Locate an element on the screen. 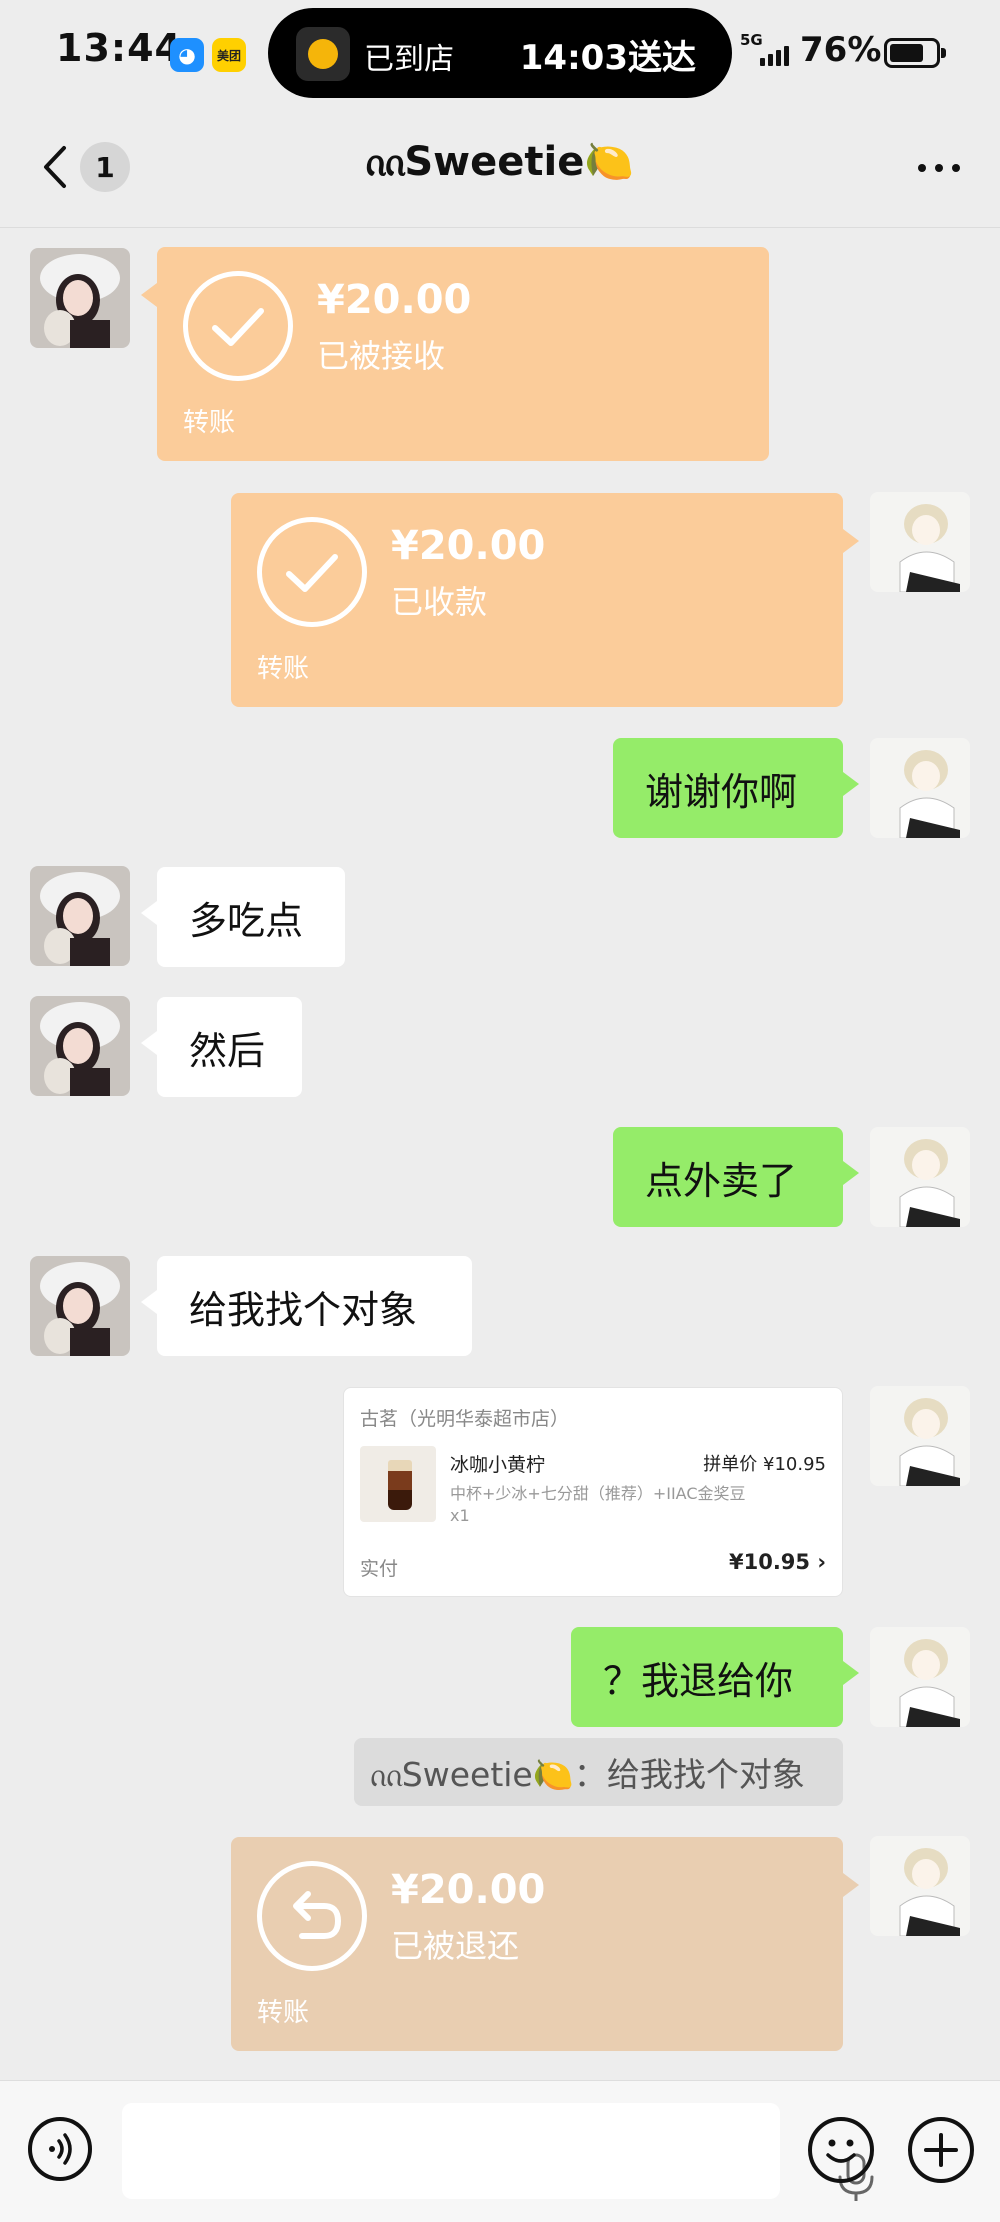 The image size is (1000, 2222). product-quantity: x1 is located at coordinates (460, 1515).